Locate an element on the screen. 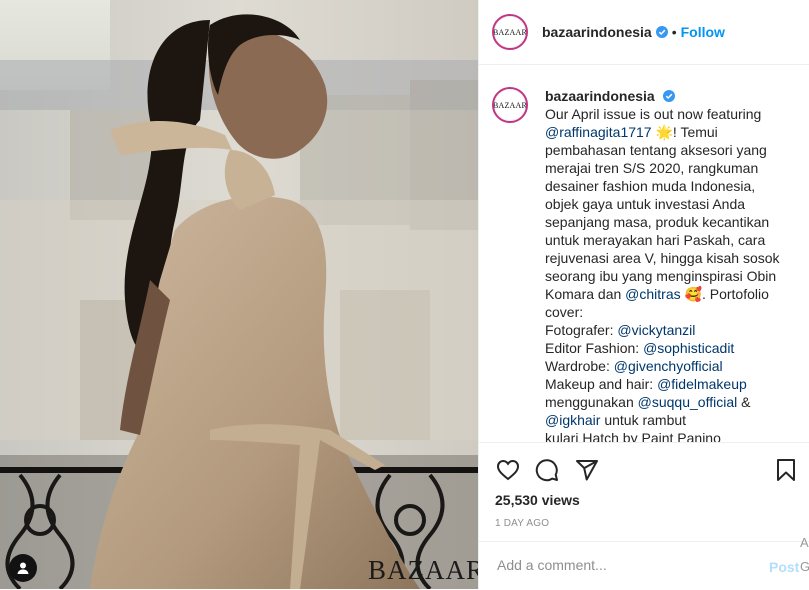  caption-text-segment: rejuvenasi area V, hingga kisah sosok is located at coordinates (662, 258).